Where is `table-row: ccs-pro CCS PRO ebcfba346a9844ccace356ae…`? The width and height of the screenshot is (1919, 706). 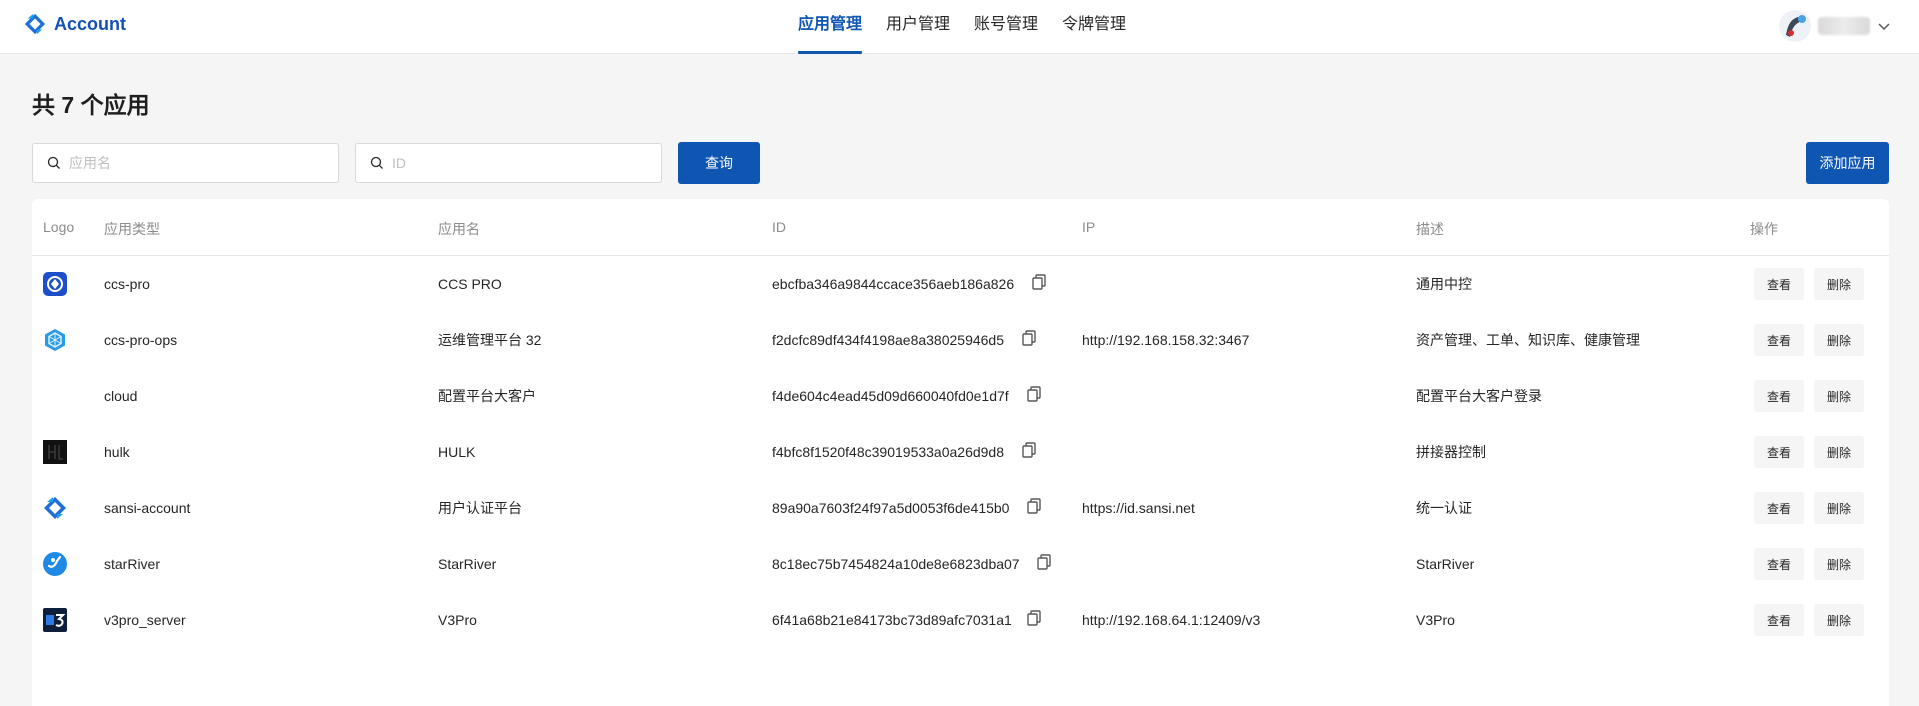 table-row: ccs-pro CCS PRO ebcfba346a9844ccace356ae… is located at coordinates (960, 284).